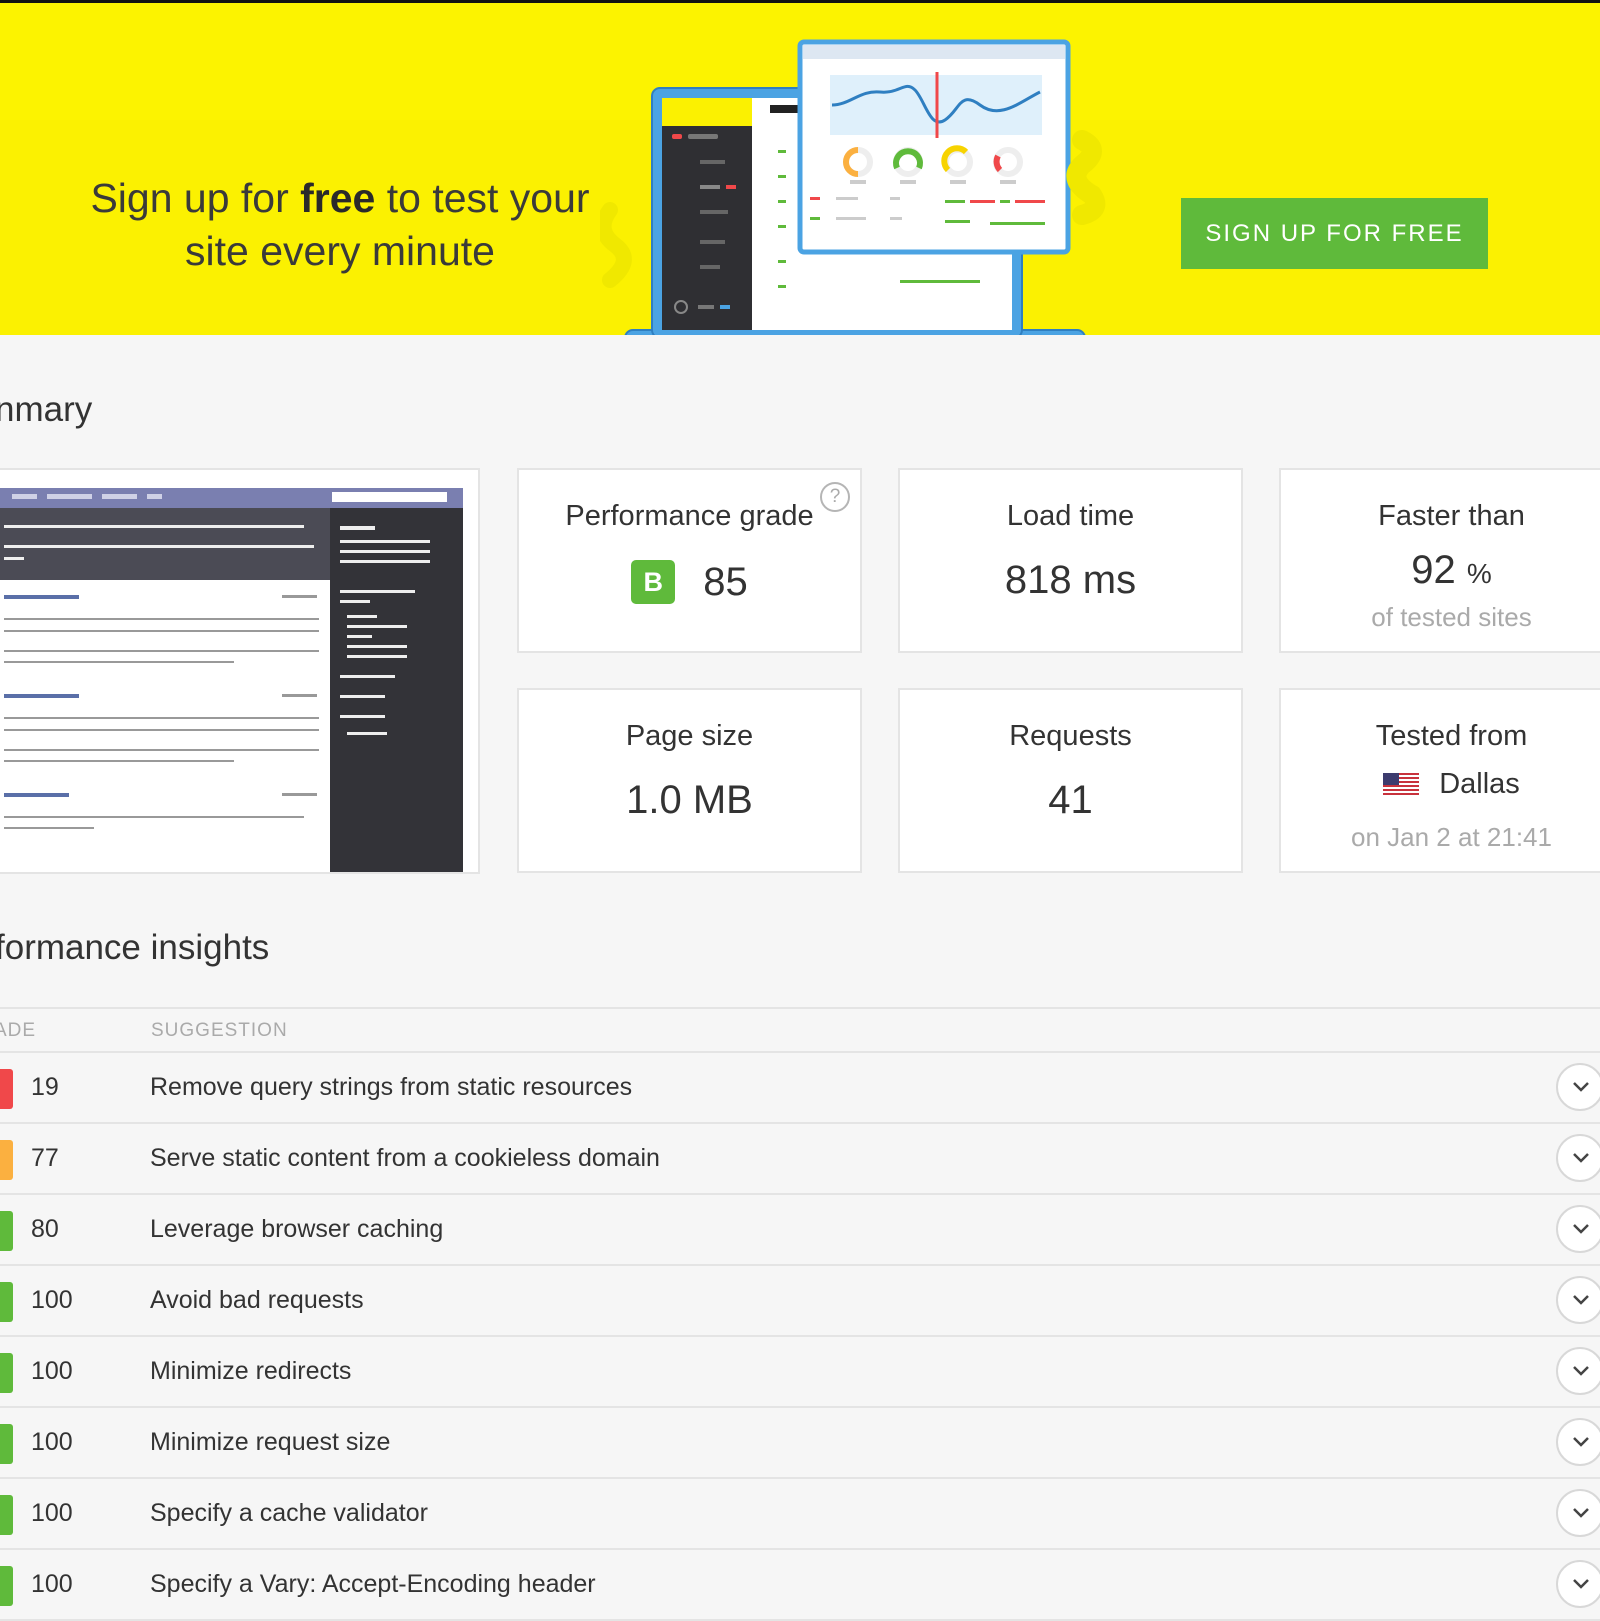 This screenshot has height=1621, width=1600. Describe the element at coordinates (853, 187) in the screenshot. I see `laptop-dashboard-illustration` at that location.